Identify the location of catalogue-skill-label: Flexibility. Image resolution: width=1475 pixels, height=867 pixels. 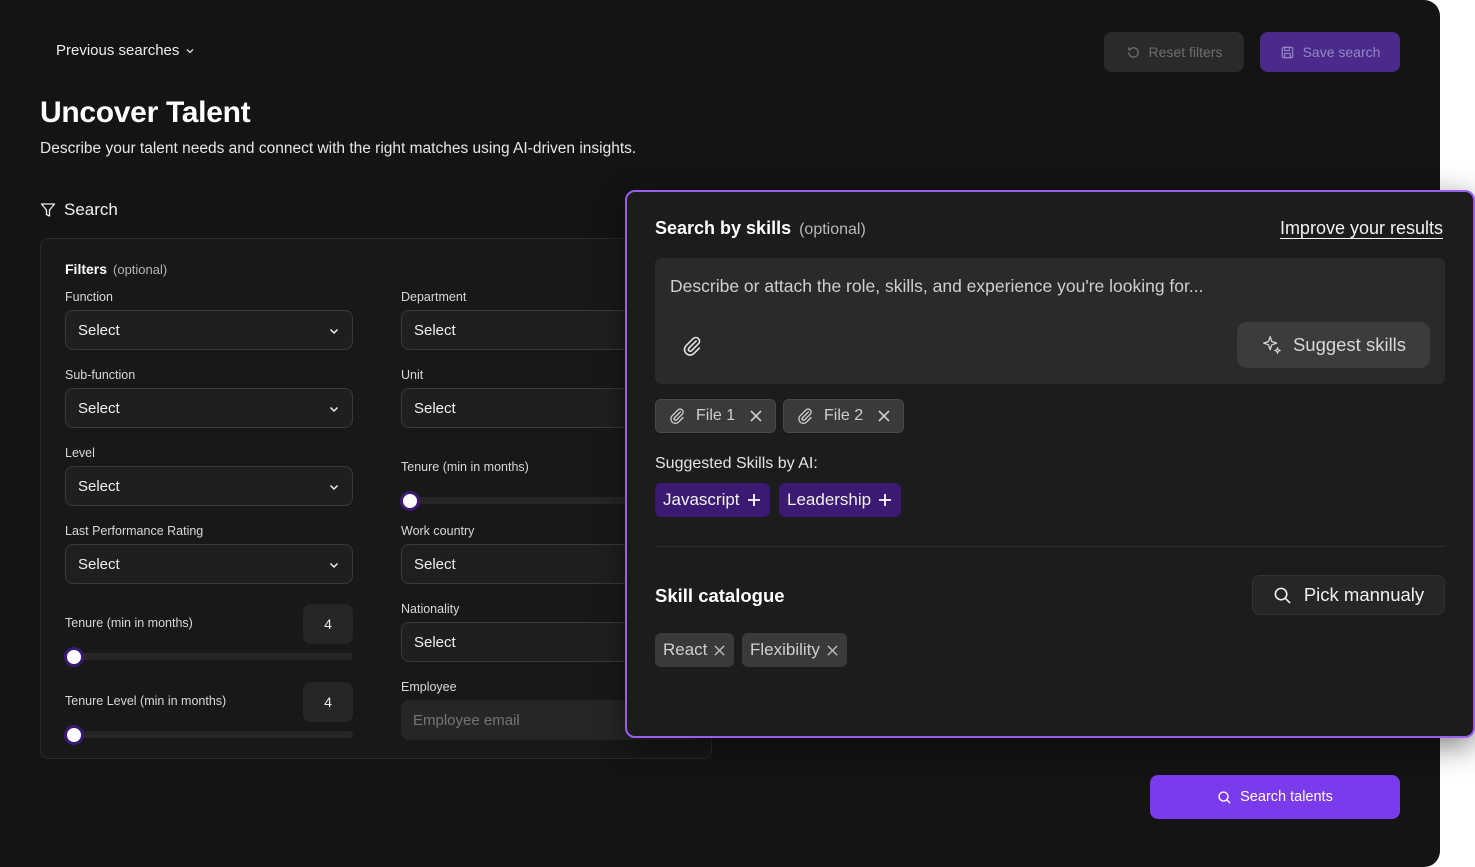
(785, 649).